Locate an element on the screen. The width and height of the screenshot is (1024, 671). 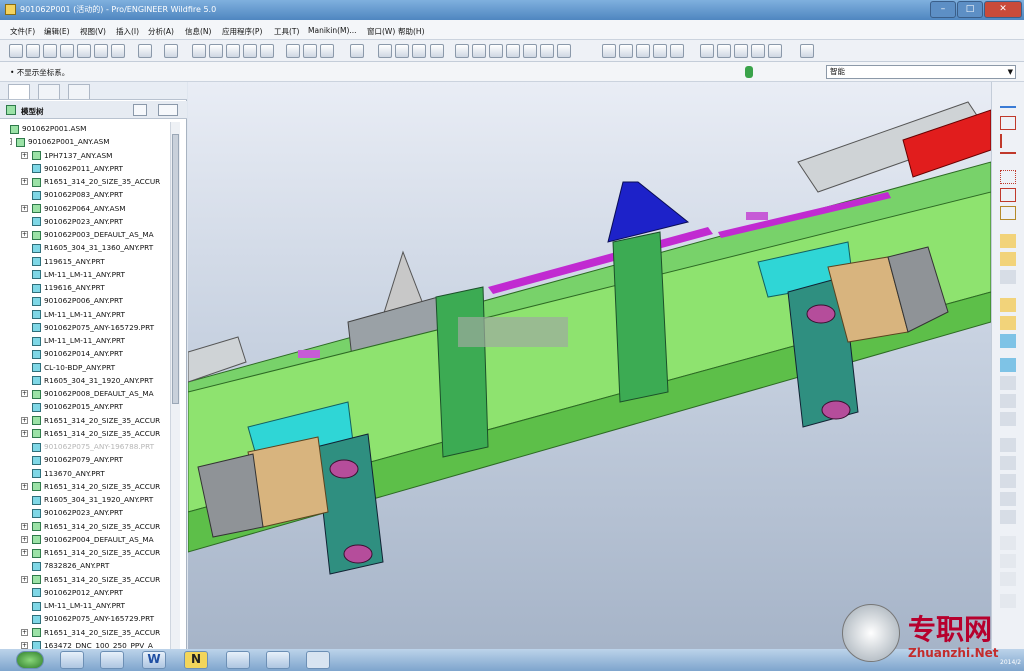
coordinate-systems-icon is located at coordinates (758, 51).